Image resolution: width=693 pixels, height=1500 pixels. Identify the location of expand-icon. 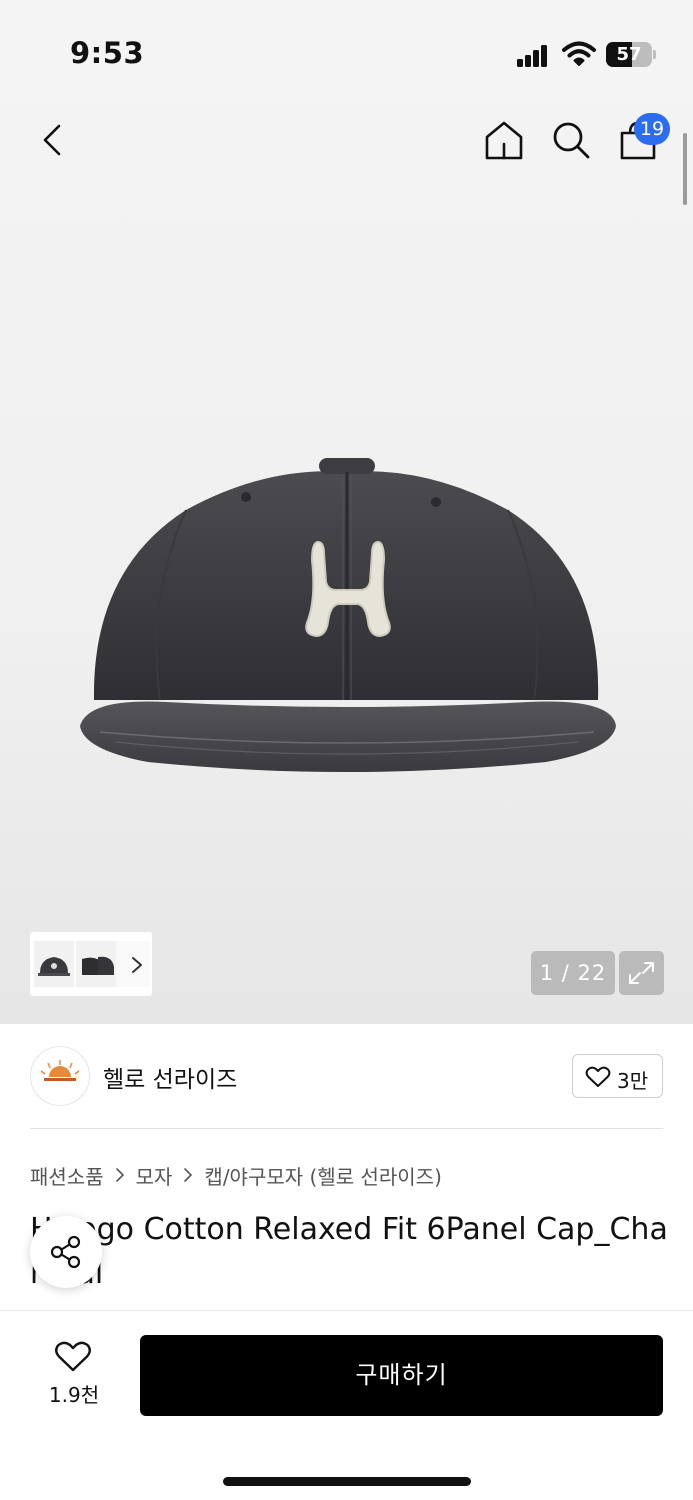
(641, 973).